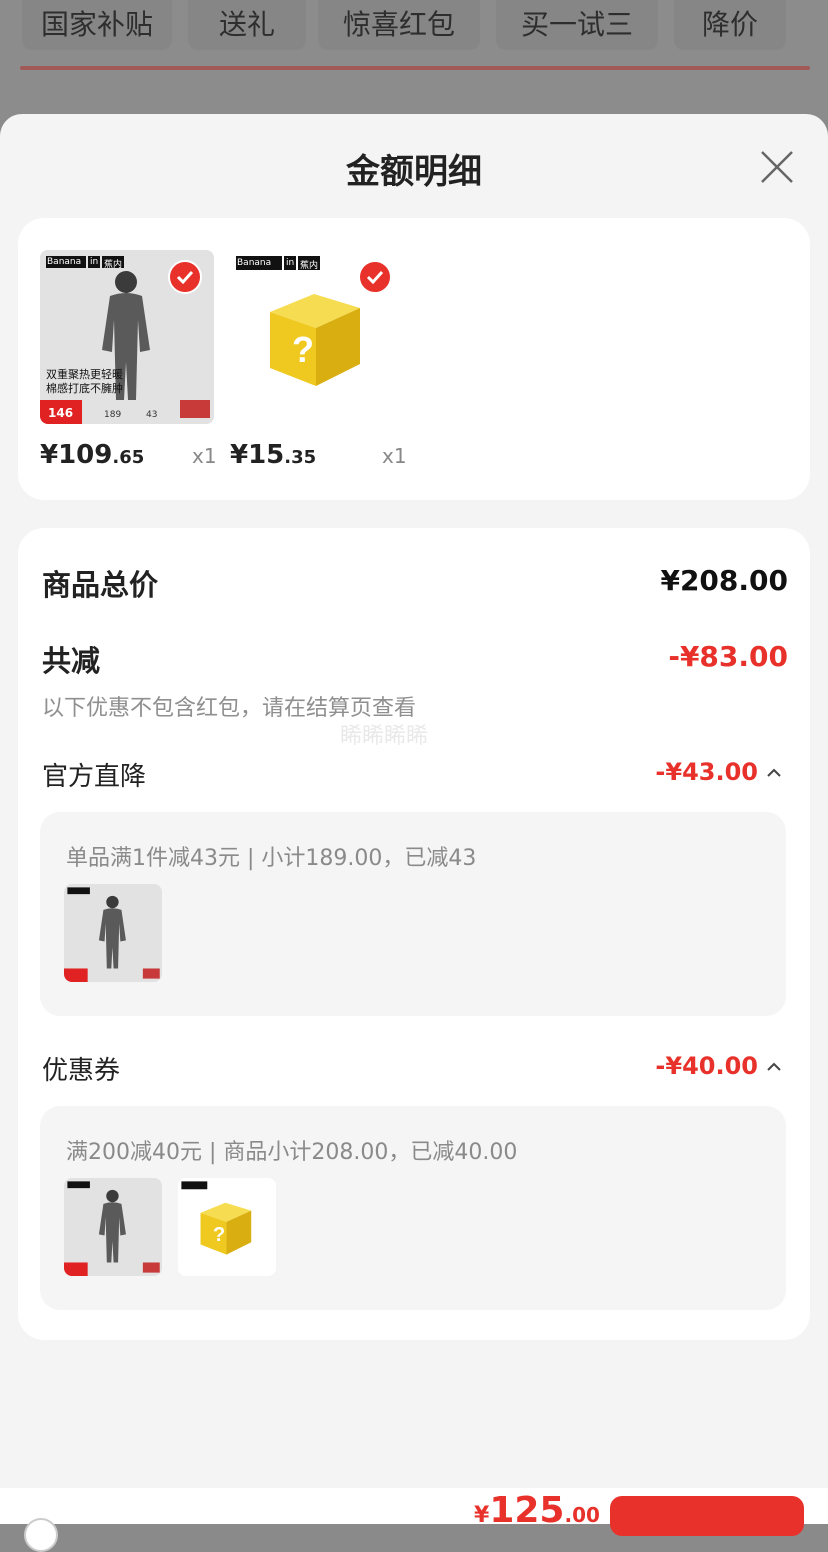  Describe the element at coordinates (128, 457) in the screenshot. I see `product-1-price-dec: .65` at that location.